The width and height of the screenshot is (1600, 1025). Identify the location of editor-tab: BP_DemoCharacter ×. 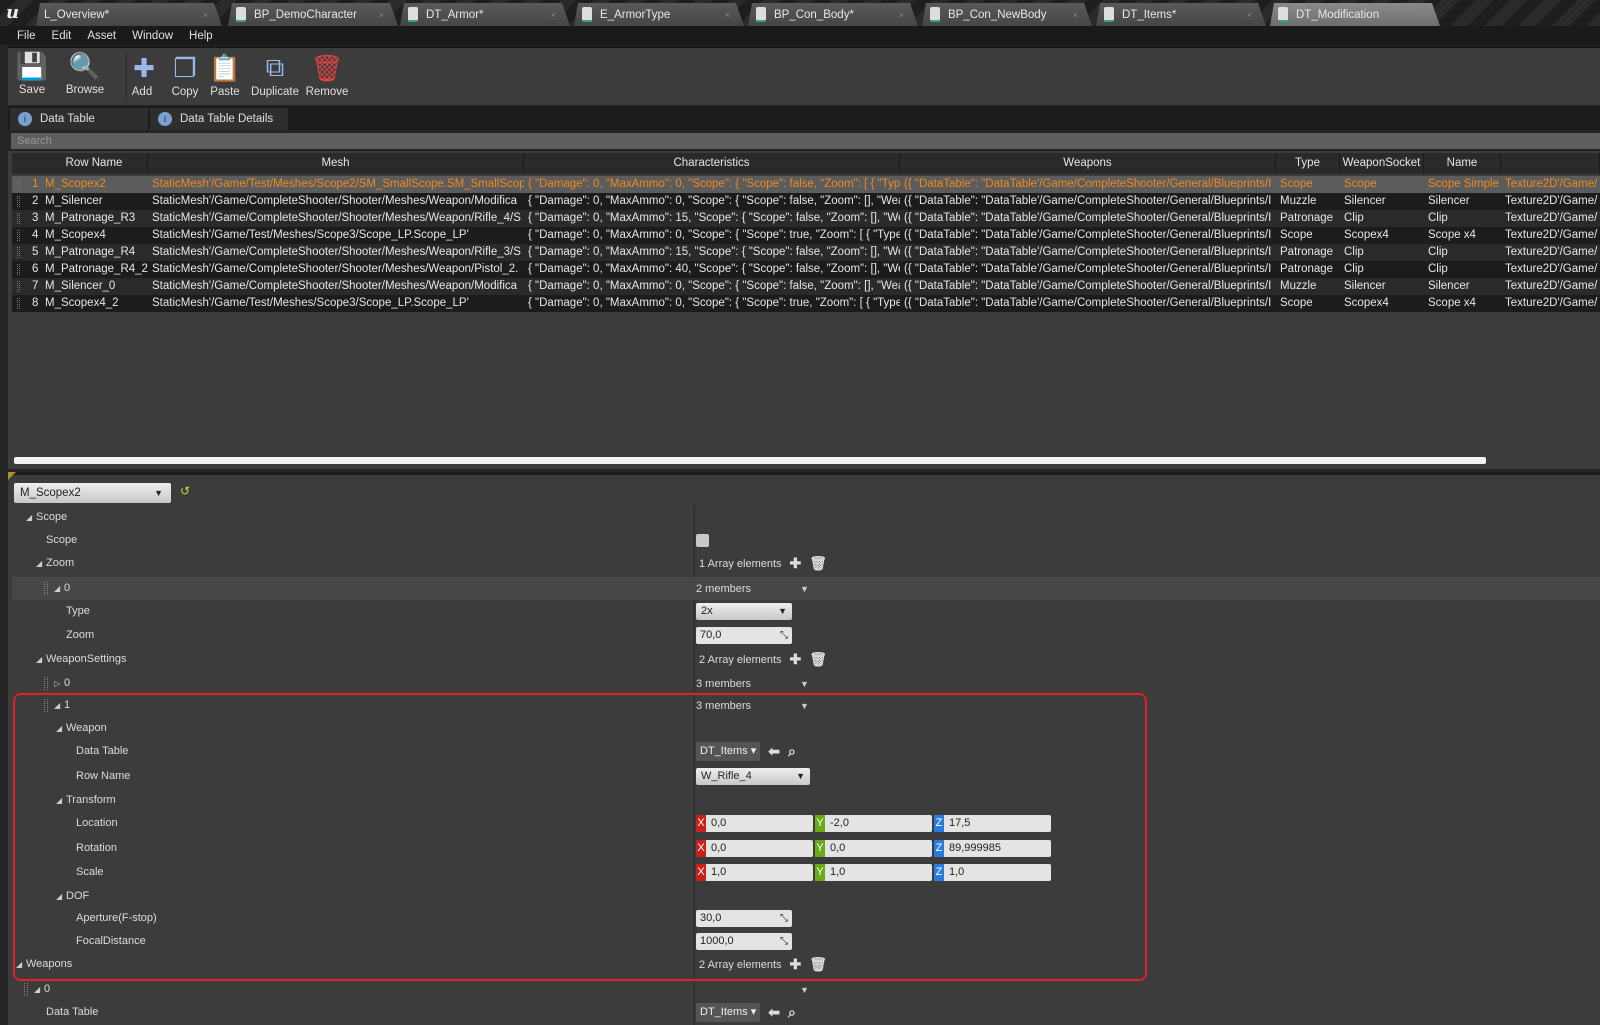
(313, 14).